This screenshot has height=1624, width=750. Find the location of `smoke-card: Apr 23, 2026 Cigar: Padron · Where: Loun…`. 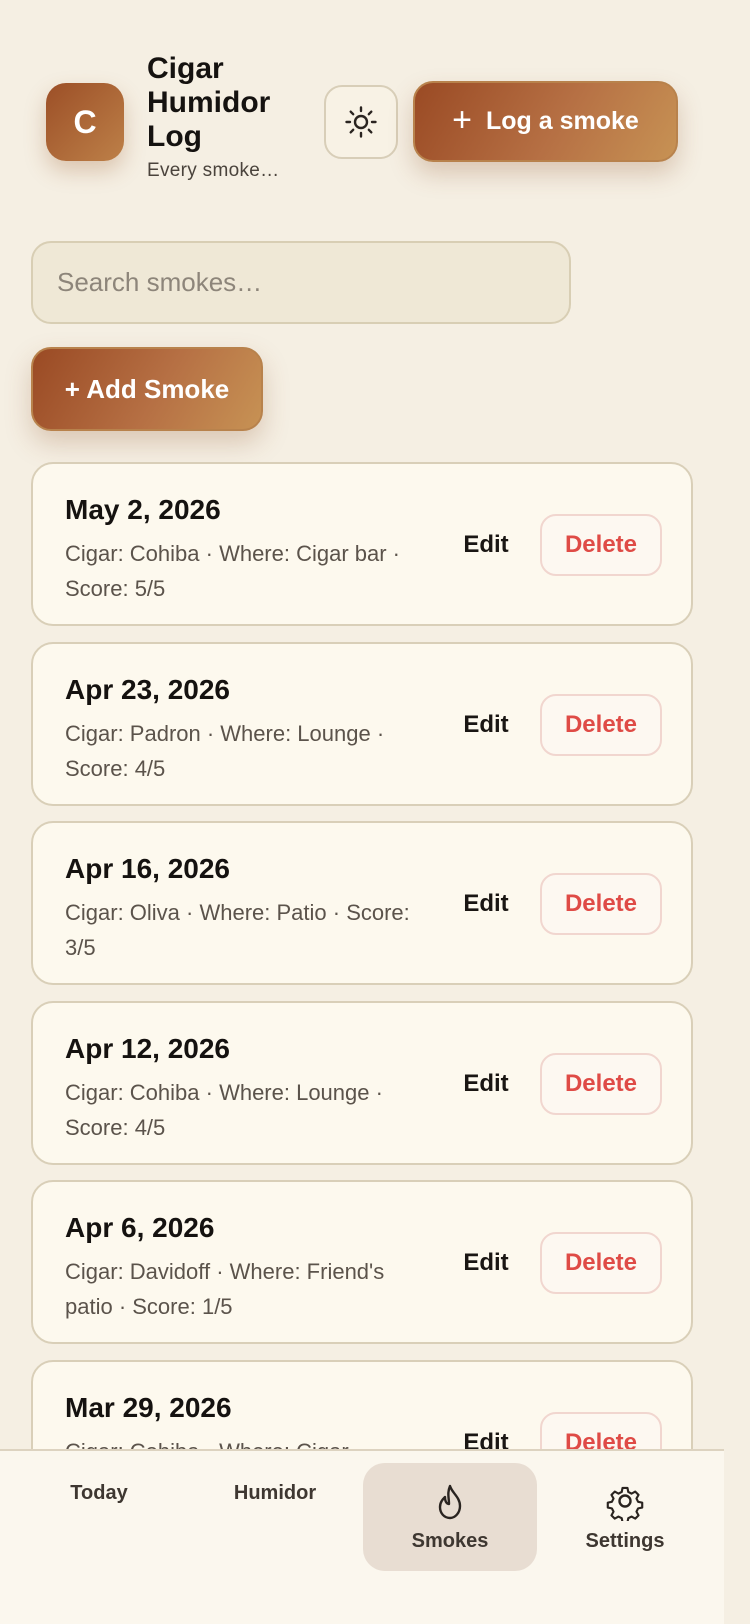

smoke-card: Apr 23, 2026 Cigar: Padron · Where: Loun… is located at coordinates (362, 724).